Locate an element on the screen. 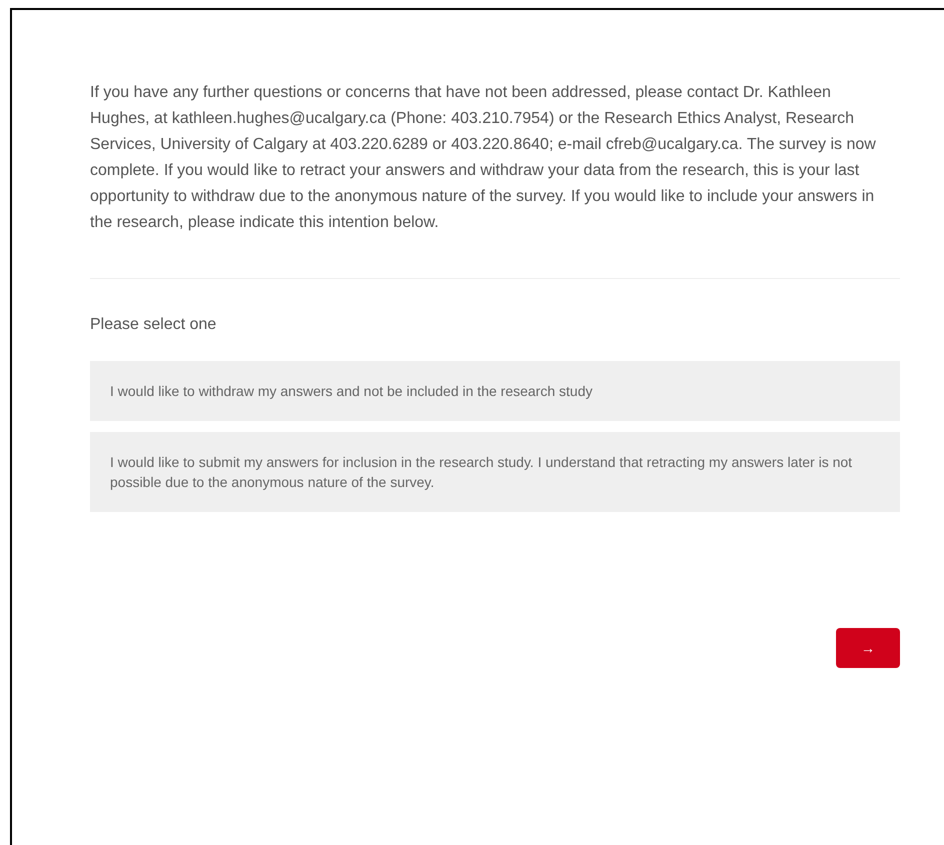 The height and width of the screenshot is (845, 944). answer-option: I would like to withdraw my answers and not be included in the research study is located at coordinates (495, 391).